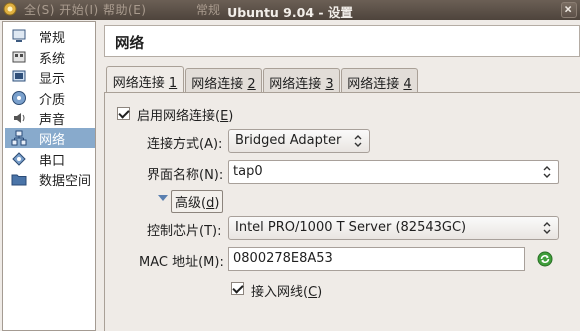 The height and width of the screenshot is (331, 580). I want to click on interface-name-combo: tap0, so click(393, 172).